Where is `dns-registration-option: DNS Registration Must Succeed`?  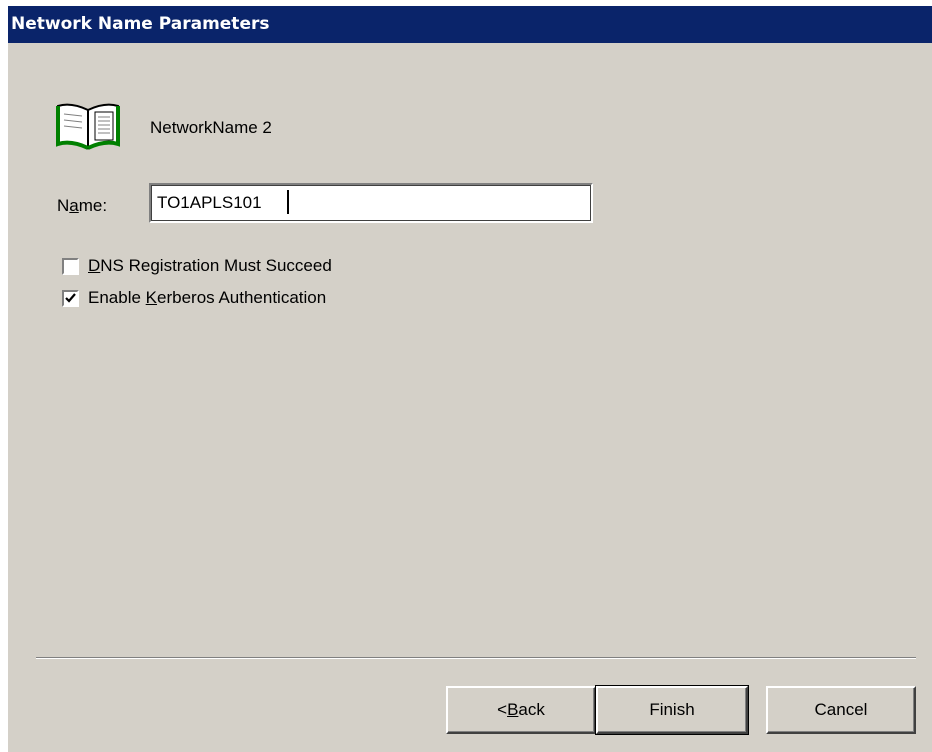 dns-registration-option: DNS Registration Must Succeed is located at coordinates (197, 266).